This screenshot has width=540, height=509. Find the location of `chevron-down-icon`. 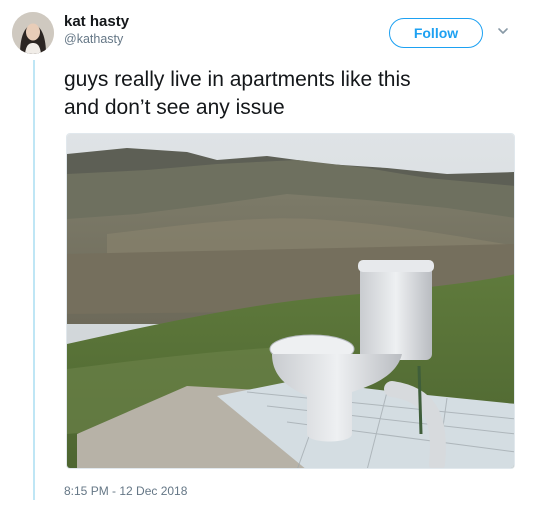

chevron-down-icon is located at coordinates (503, 31).